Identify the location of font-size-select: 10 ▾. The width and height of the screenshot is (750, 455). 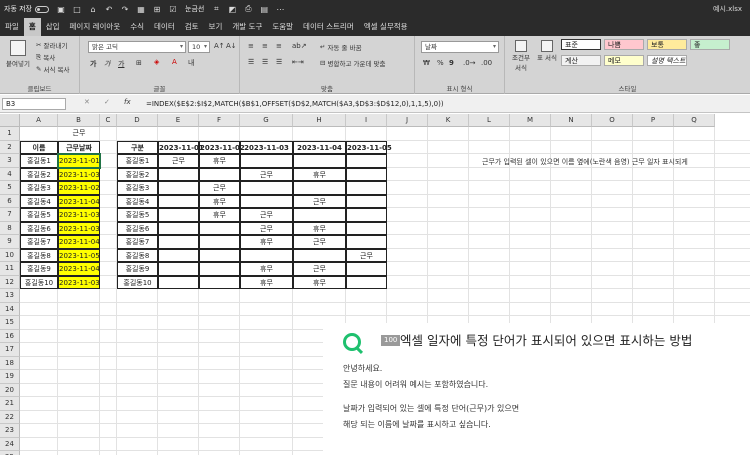
(199, 47).